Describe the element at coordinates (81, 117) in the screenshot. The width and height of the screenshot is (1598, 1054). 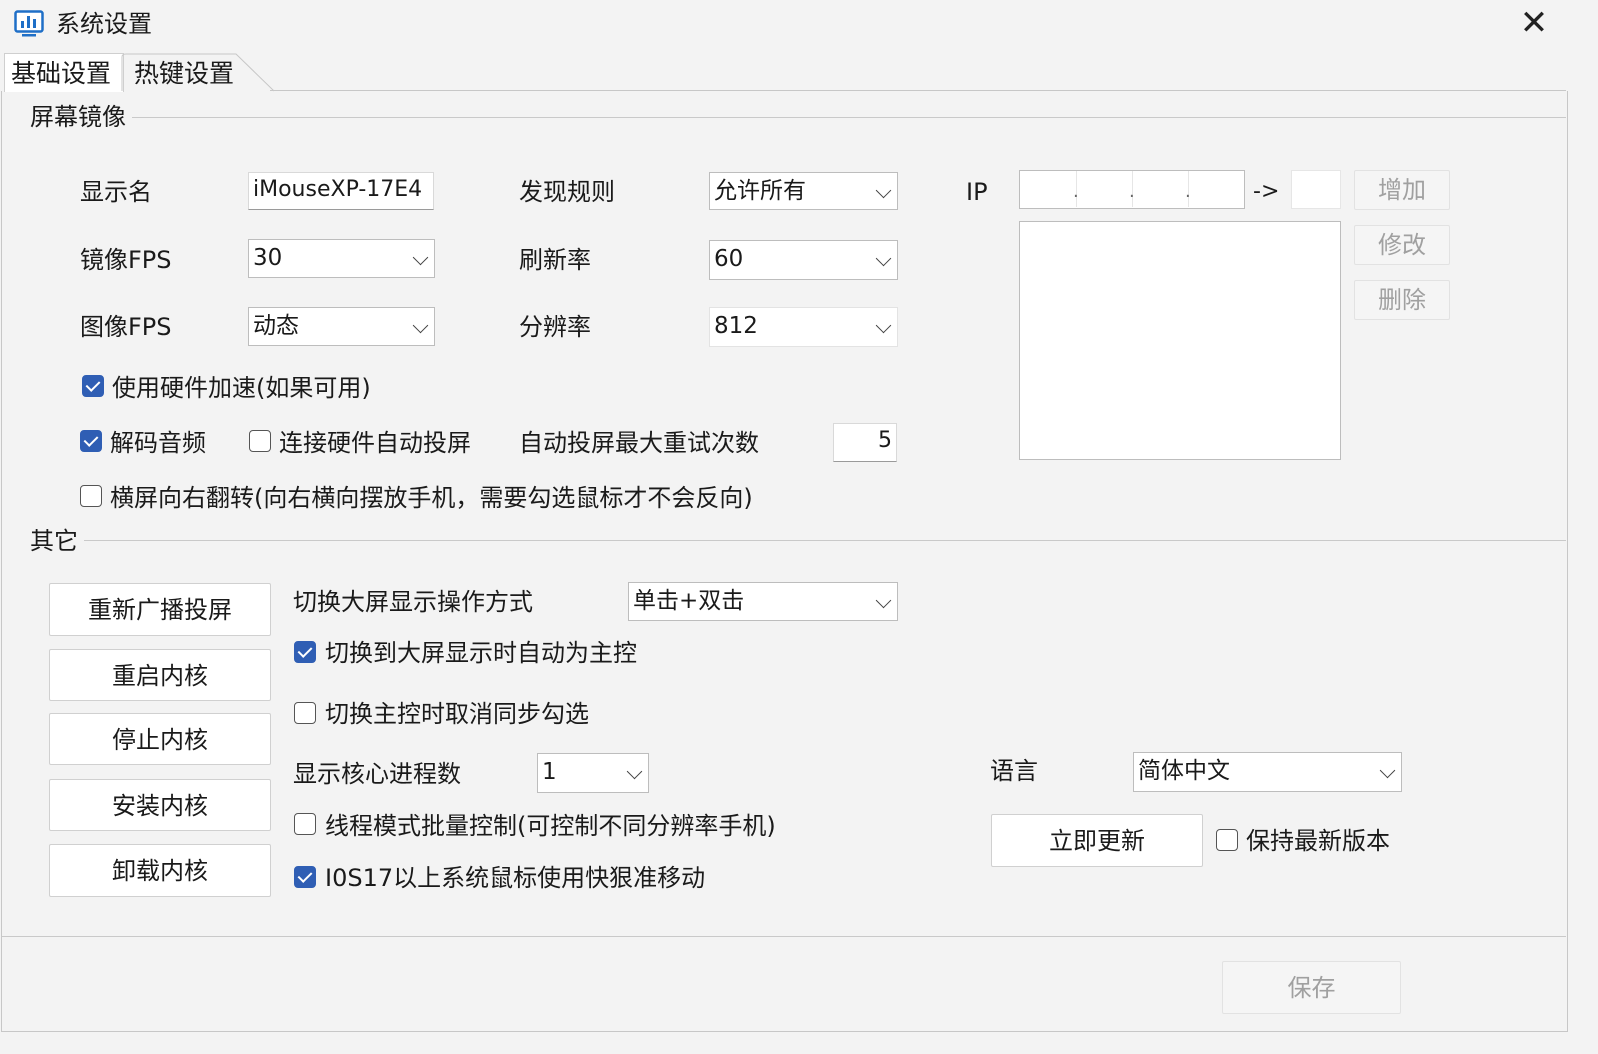
I see `group-title-screen-mirror: 屏幕镜像` at that location.